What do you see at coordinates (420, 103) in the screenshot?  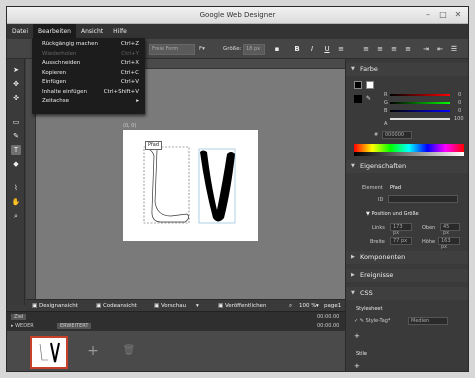 I see `g-slider` at bounding box center [420, 103].